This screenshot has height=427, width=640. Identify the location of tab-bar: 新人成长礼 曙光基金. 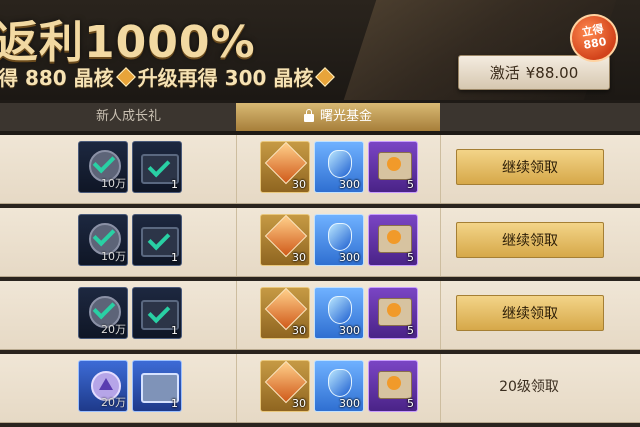
(320, 117).